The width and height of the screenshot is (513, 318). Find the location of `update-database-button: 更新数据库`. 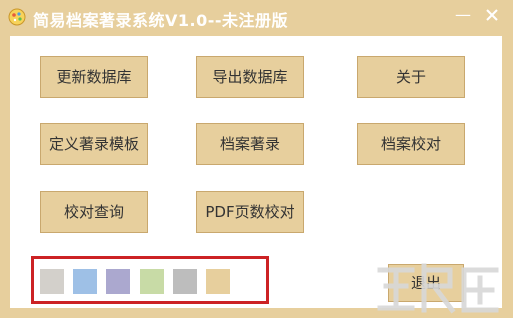

update-database-button: 更新数据库 is located at coordinates (94, 77).